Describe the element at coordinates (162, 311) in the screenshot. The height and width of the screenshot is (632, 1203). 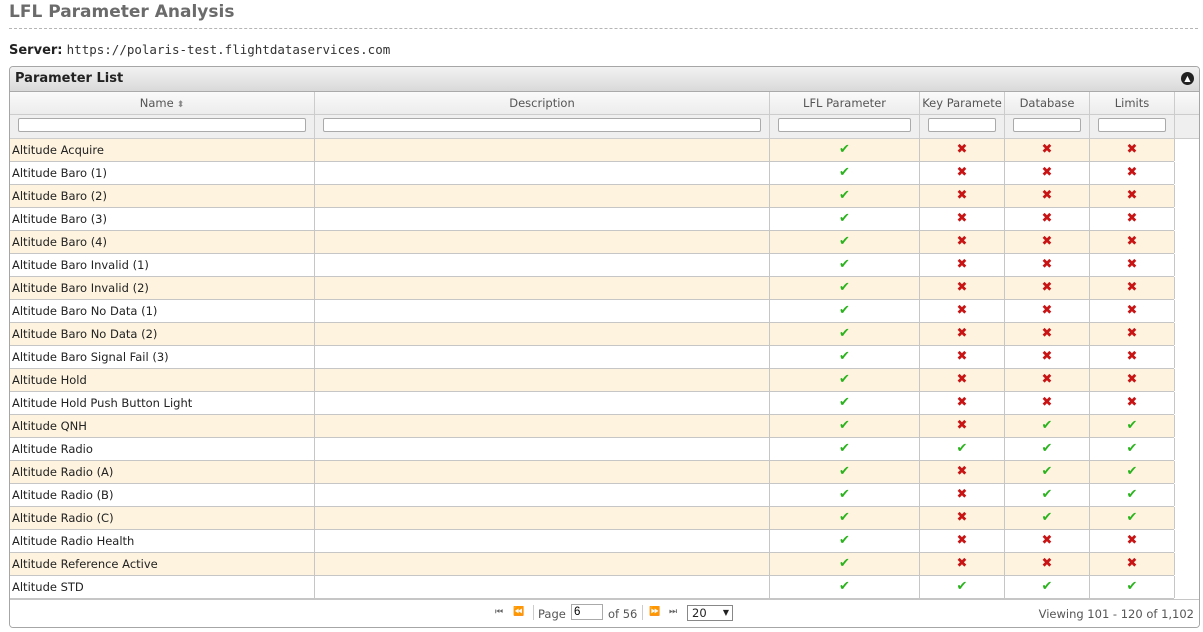
I see `parameter-name-cell: Altitude Baro No Data (1)` at that location.